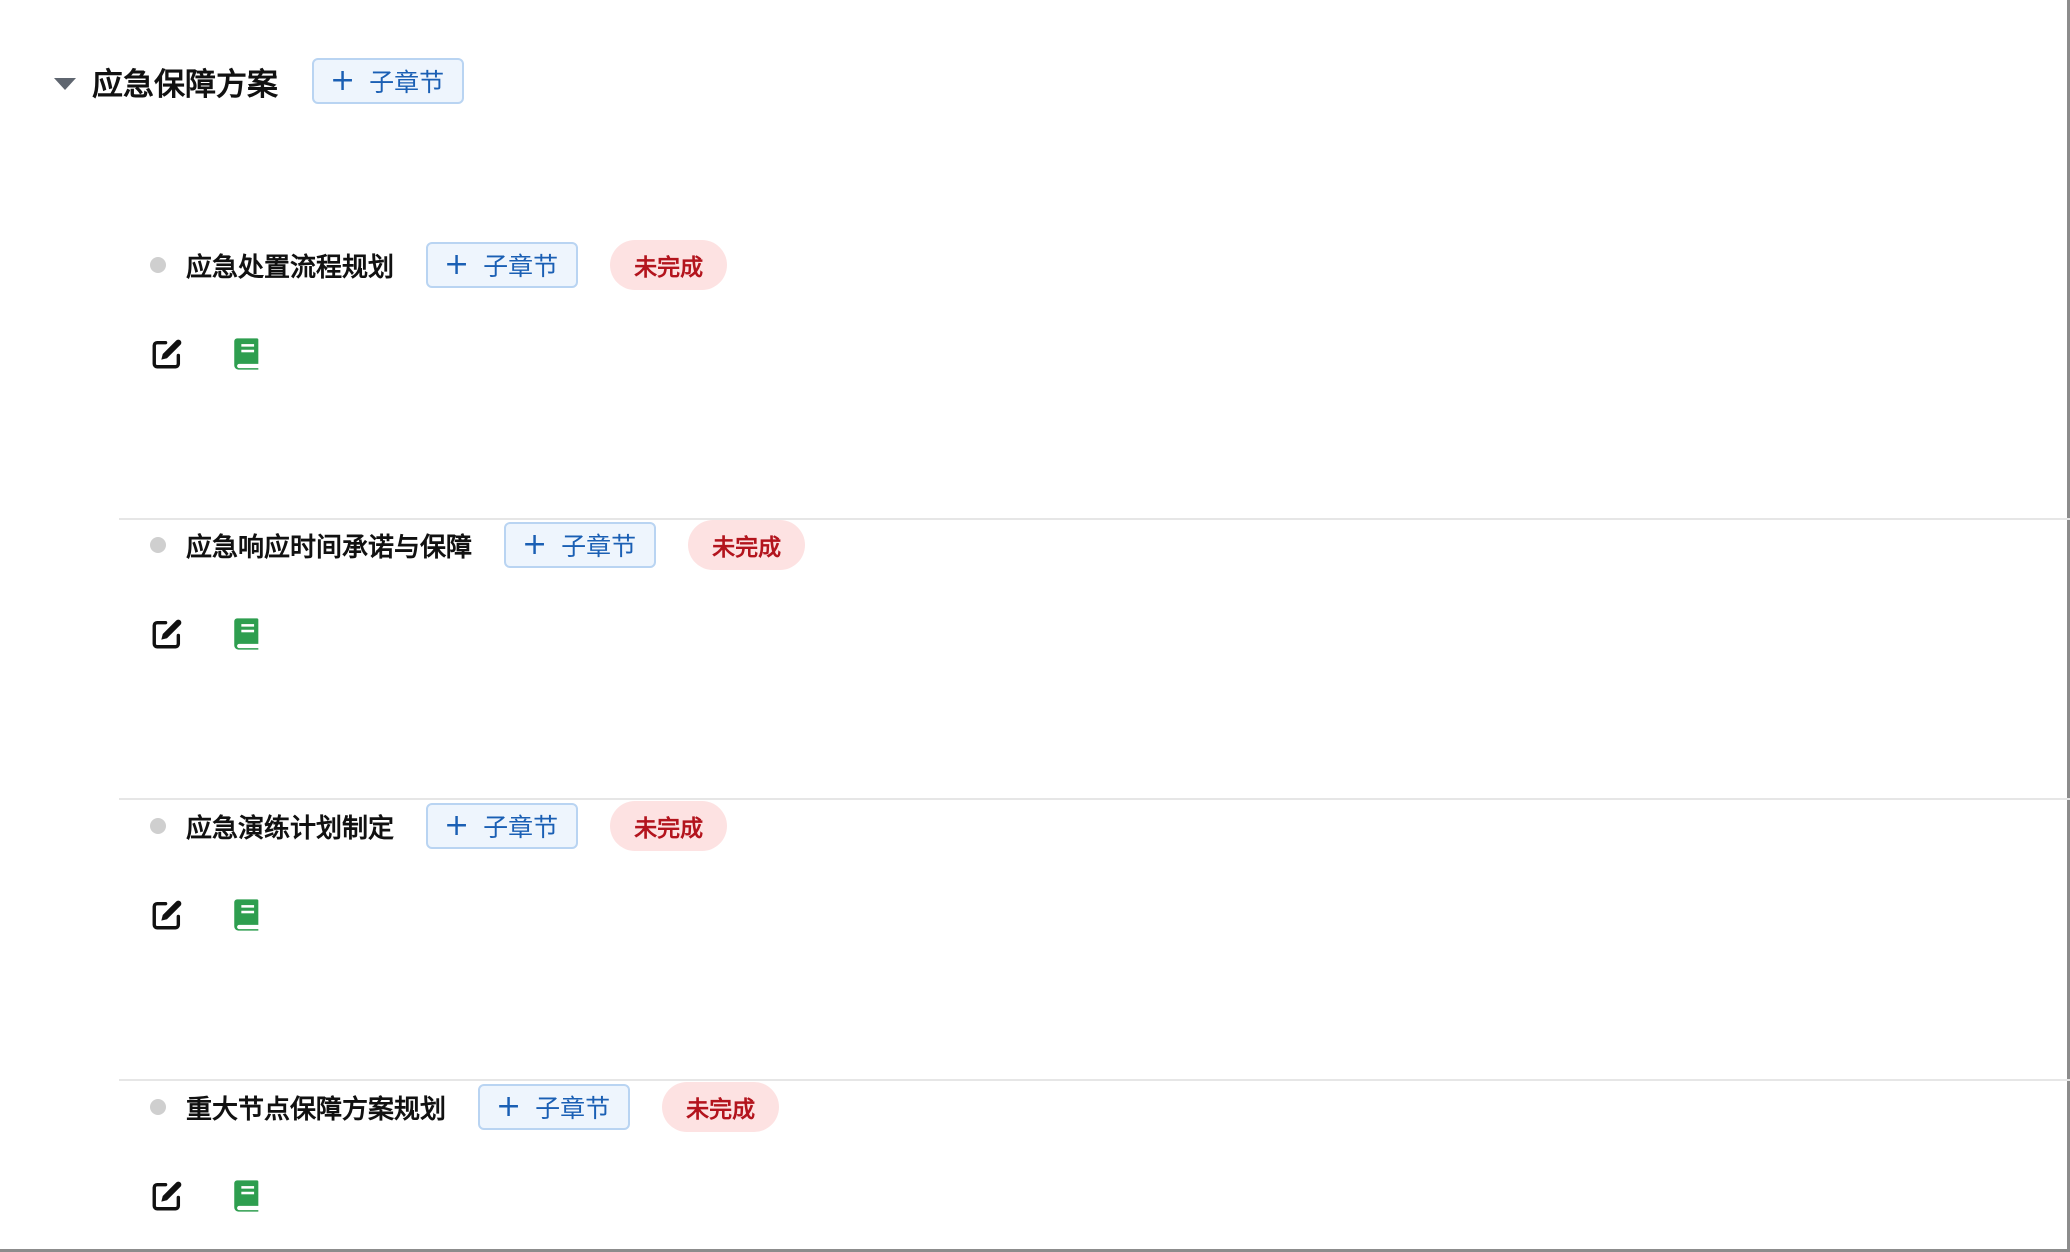 Image resolution: width=2070 pixels, height=1252 pixels. Describe the element at coordinates (290, 828) in the screenshot. I see `item-title: 应急演练计划制定` at that location.